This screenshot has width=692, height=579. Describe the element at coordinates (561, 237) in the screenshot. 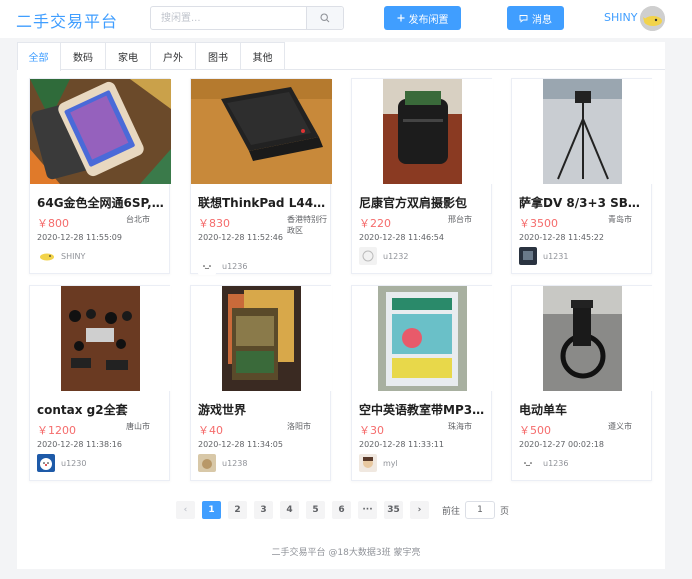

I see `product-time: 2020-12-28 11:45:22` at that location.